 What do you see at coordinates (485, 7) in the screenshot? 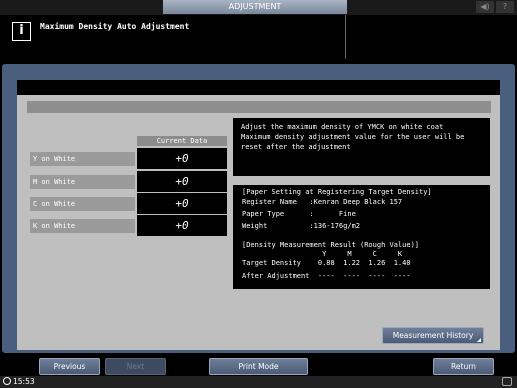
I see `speaker-icon: ◀)` at bounding box center [485, 7].